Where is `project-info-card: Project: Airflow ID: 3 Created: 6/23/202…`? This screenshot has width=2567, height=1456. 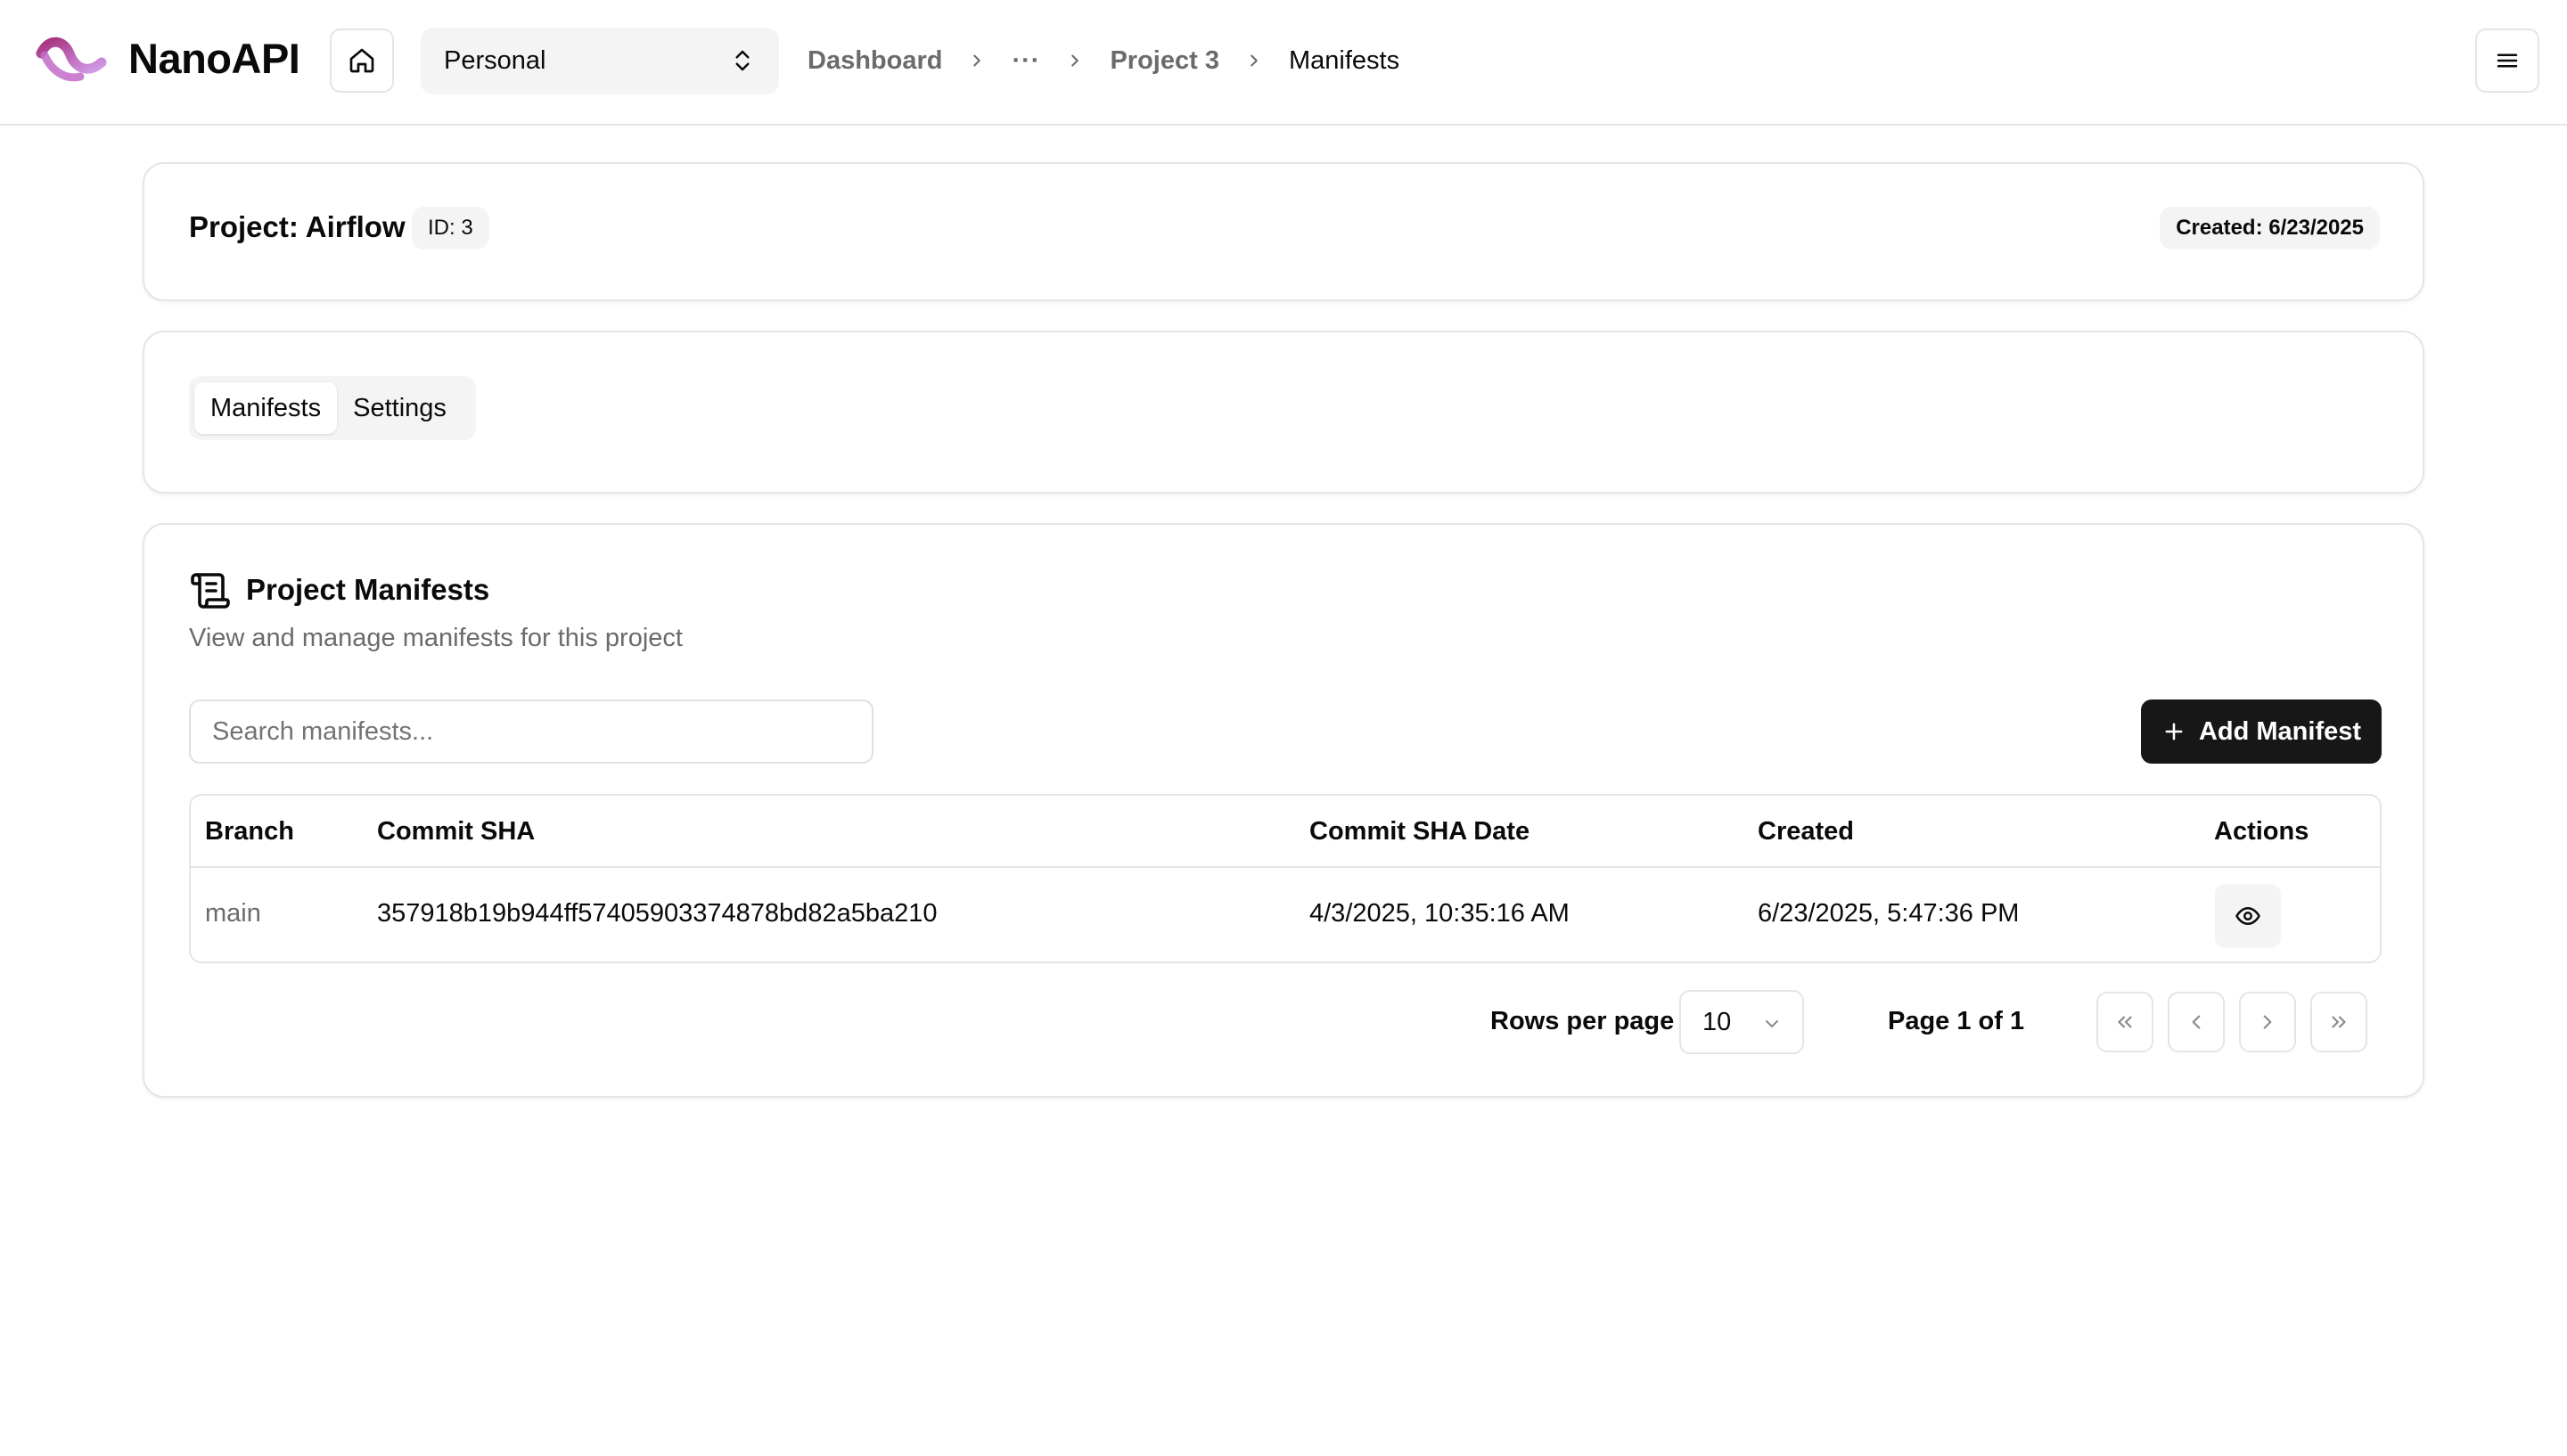 project-info-card: Project: Airflow ID: 3 Created: 6/23/202… is located at coordinates (1283, 231).